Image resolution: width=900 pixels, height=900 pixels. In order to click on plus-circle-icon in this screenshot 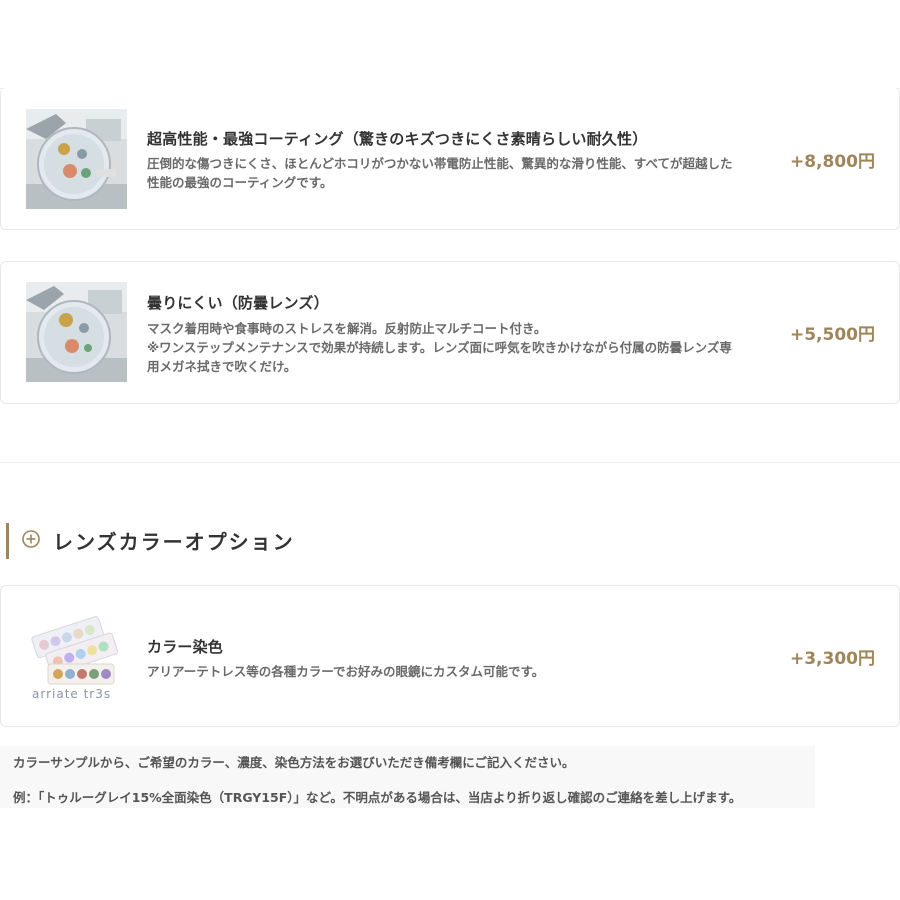, I will do `click(31, 539)`.